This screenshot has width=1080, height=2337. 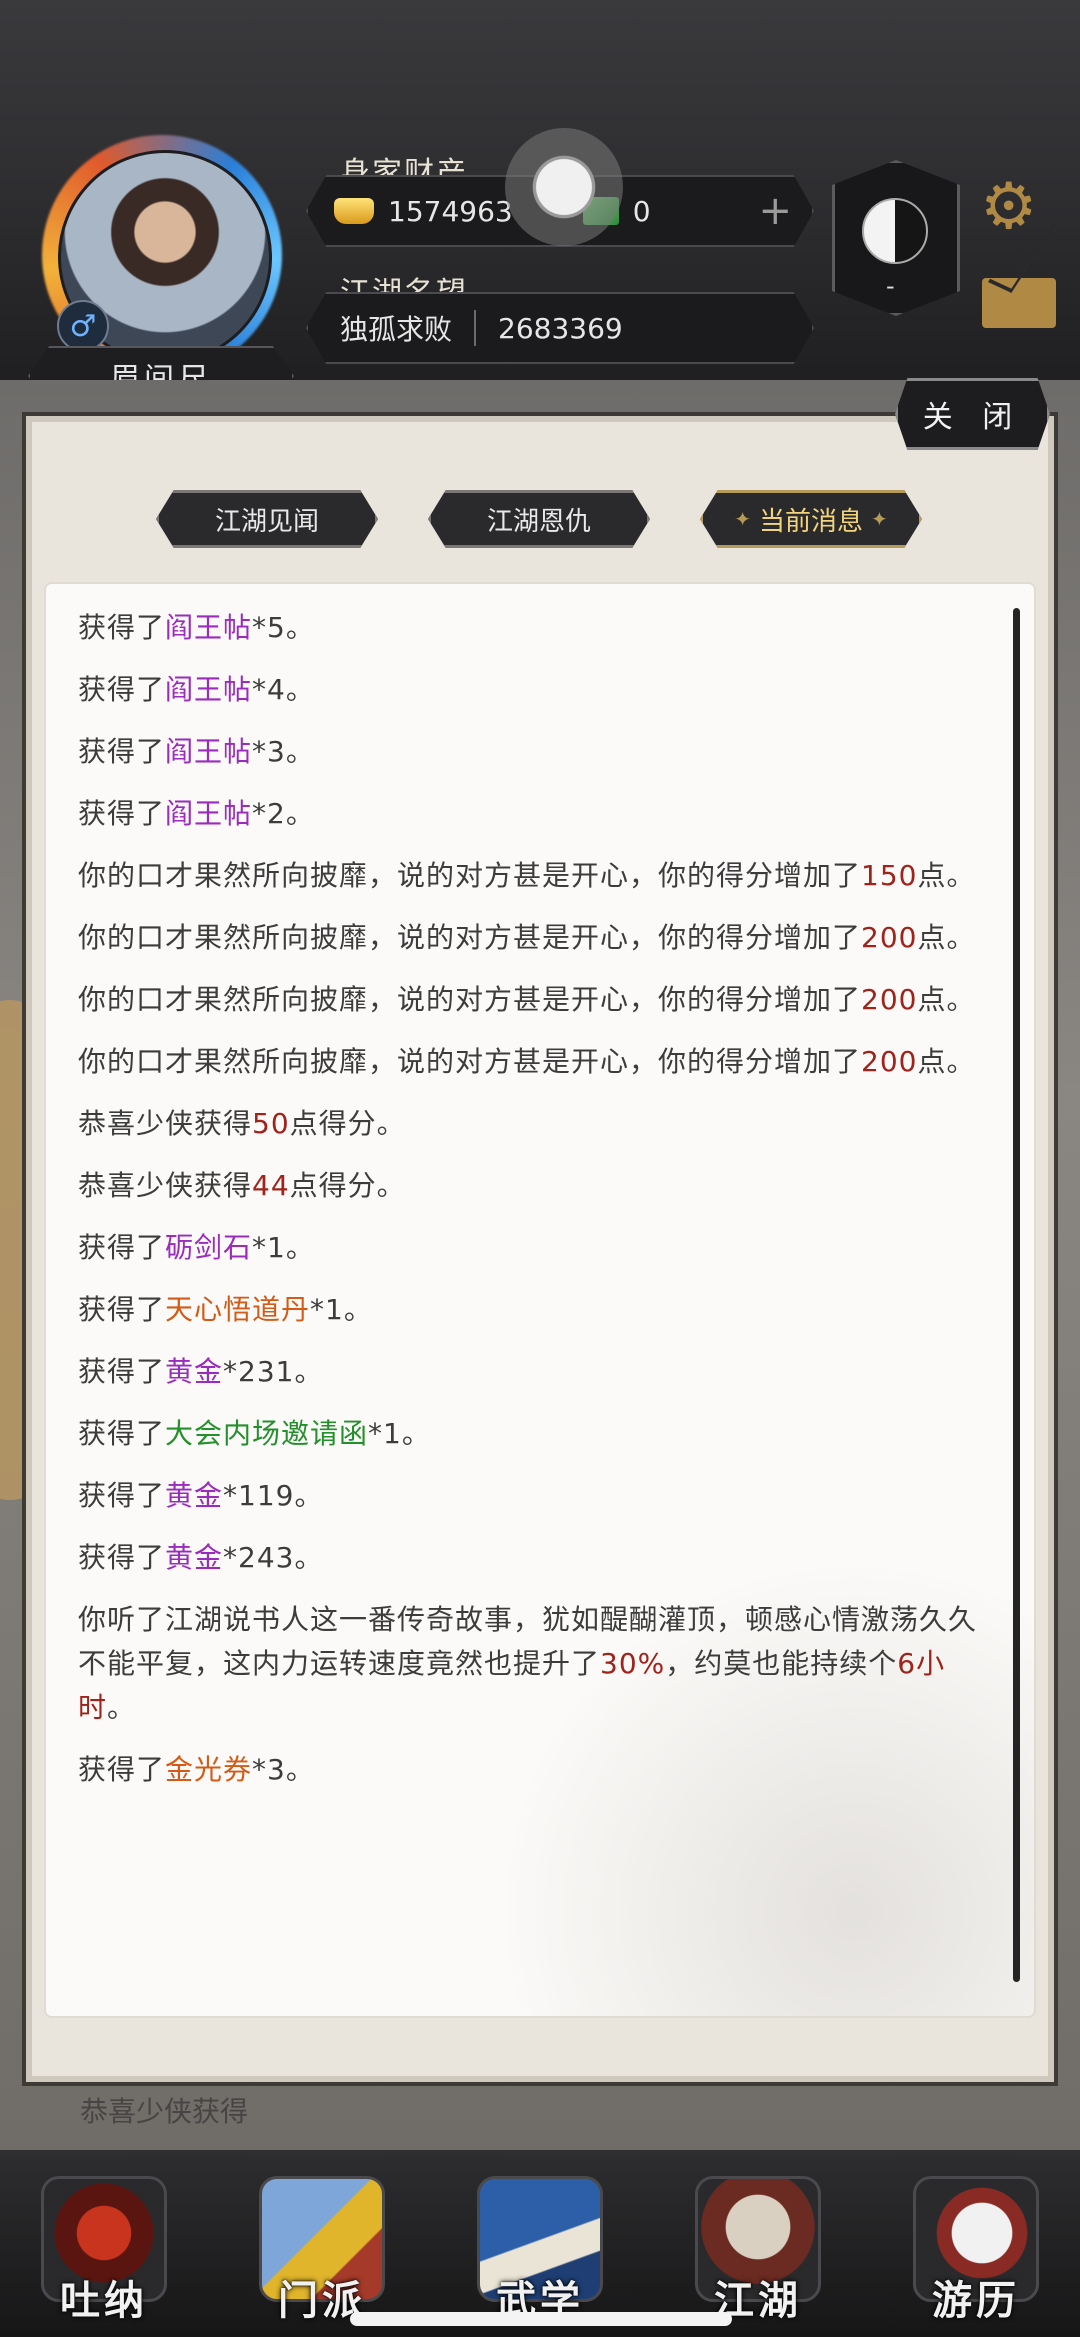 What do you see at coordinates (890, 286) in the screenshot?
I see `taiji-caption: -` at bounding box center [890, 286].